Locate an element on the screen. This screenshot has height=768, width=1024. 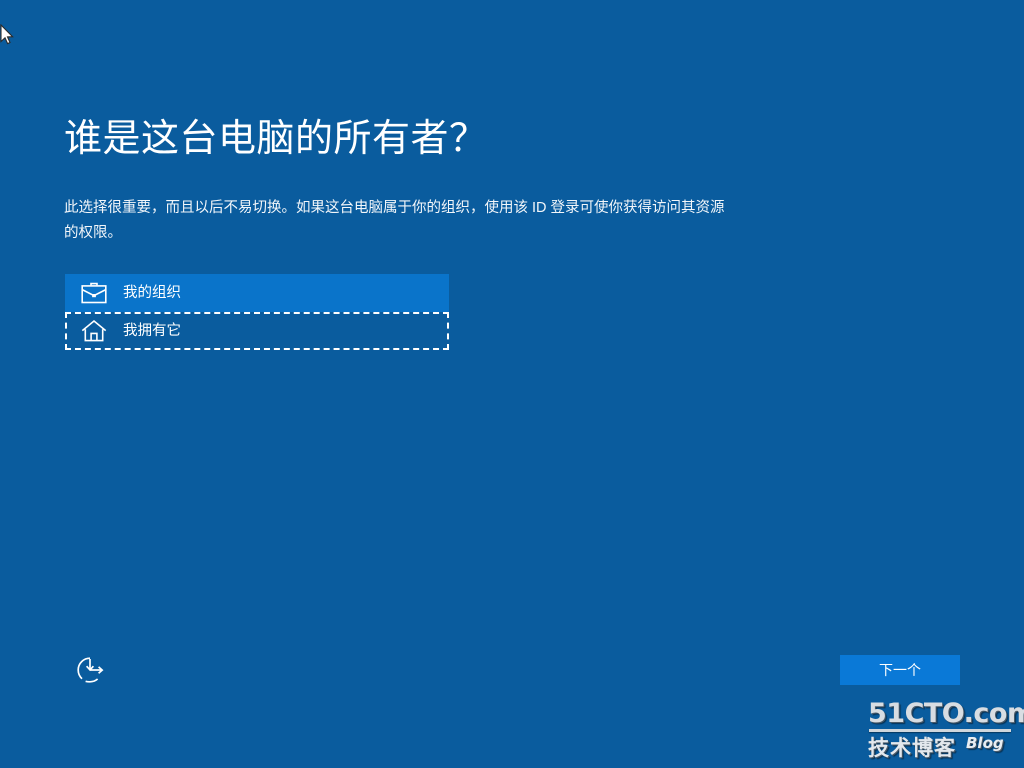
option-i-own-it: 我拥有它 is located at coordinates (257, 331).